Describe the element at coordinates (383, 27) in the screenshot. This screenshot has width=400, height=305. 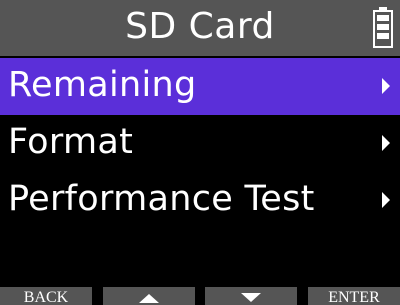
I see `battery-icon` at that location.